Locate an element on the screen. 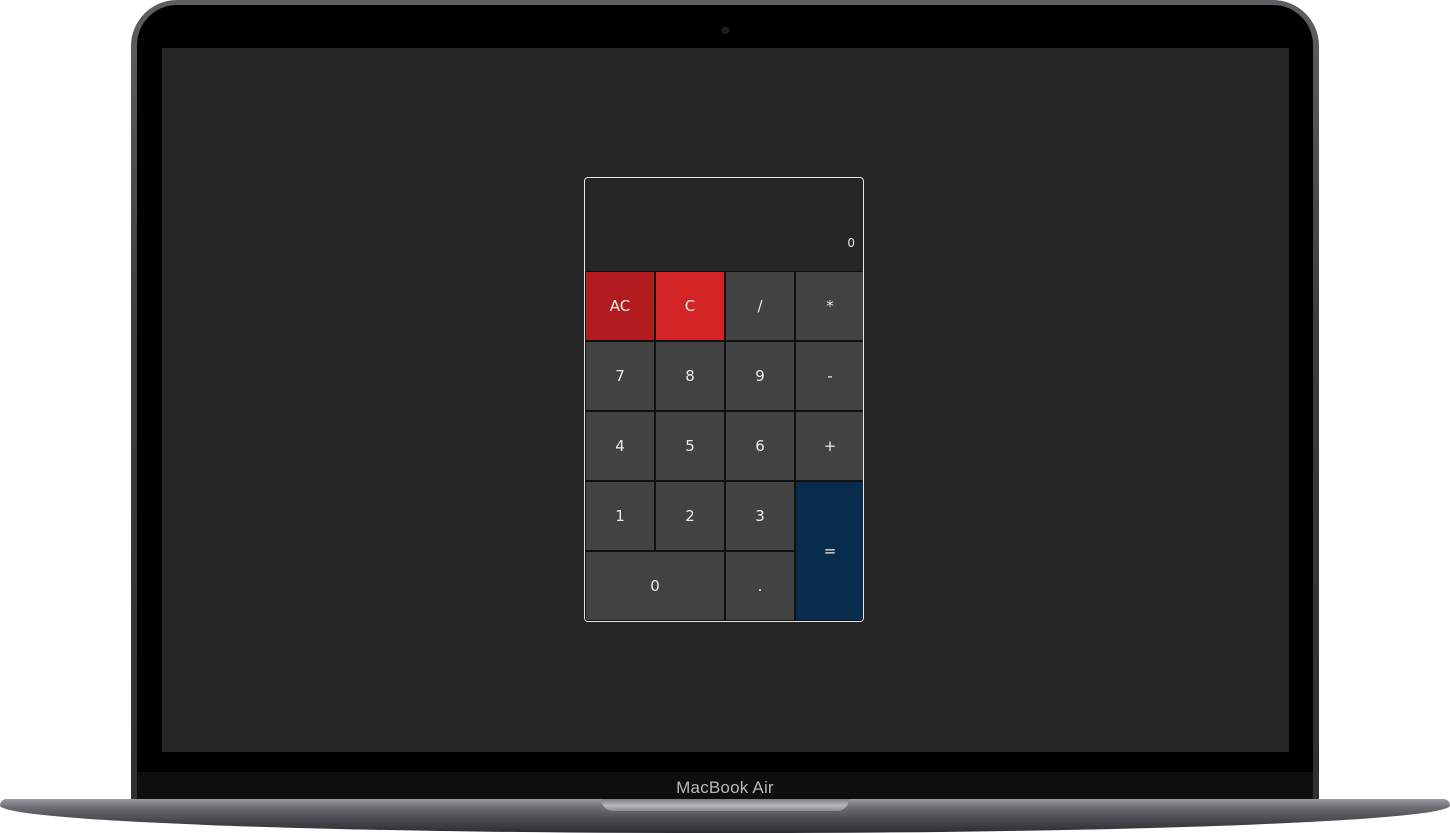  calculator: 0 AC C / * 7 8 9 - 4 5 6 + 1 2 3 = 0 . is located at coordinates (724, 399).